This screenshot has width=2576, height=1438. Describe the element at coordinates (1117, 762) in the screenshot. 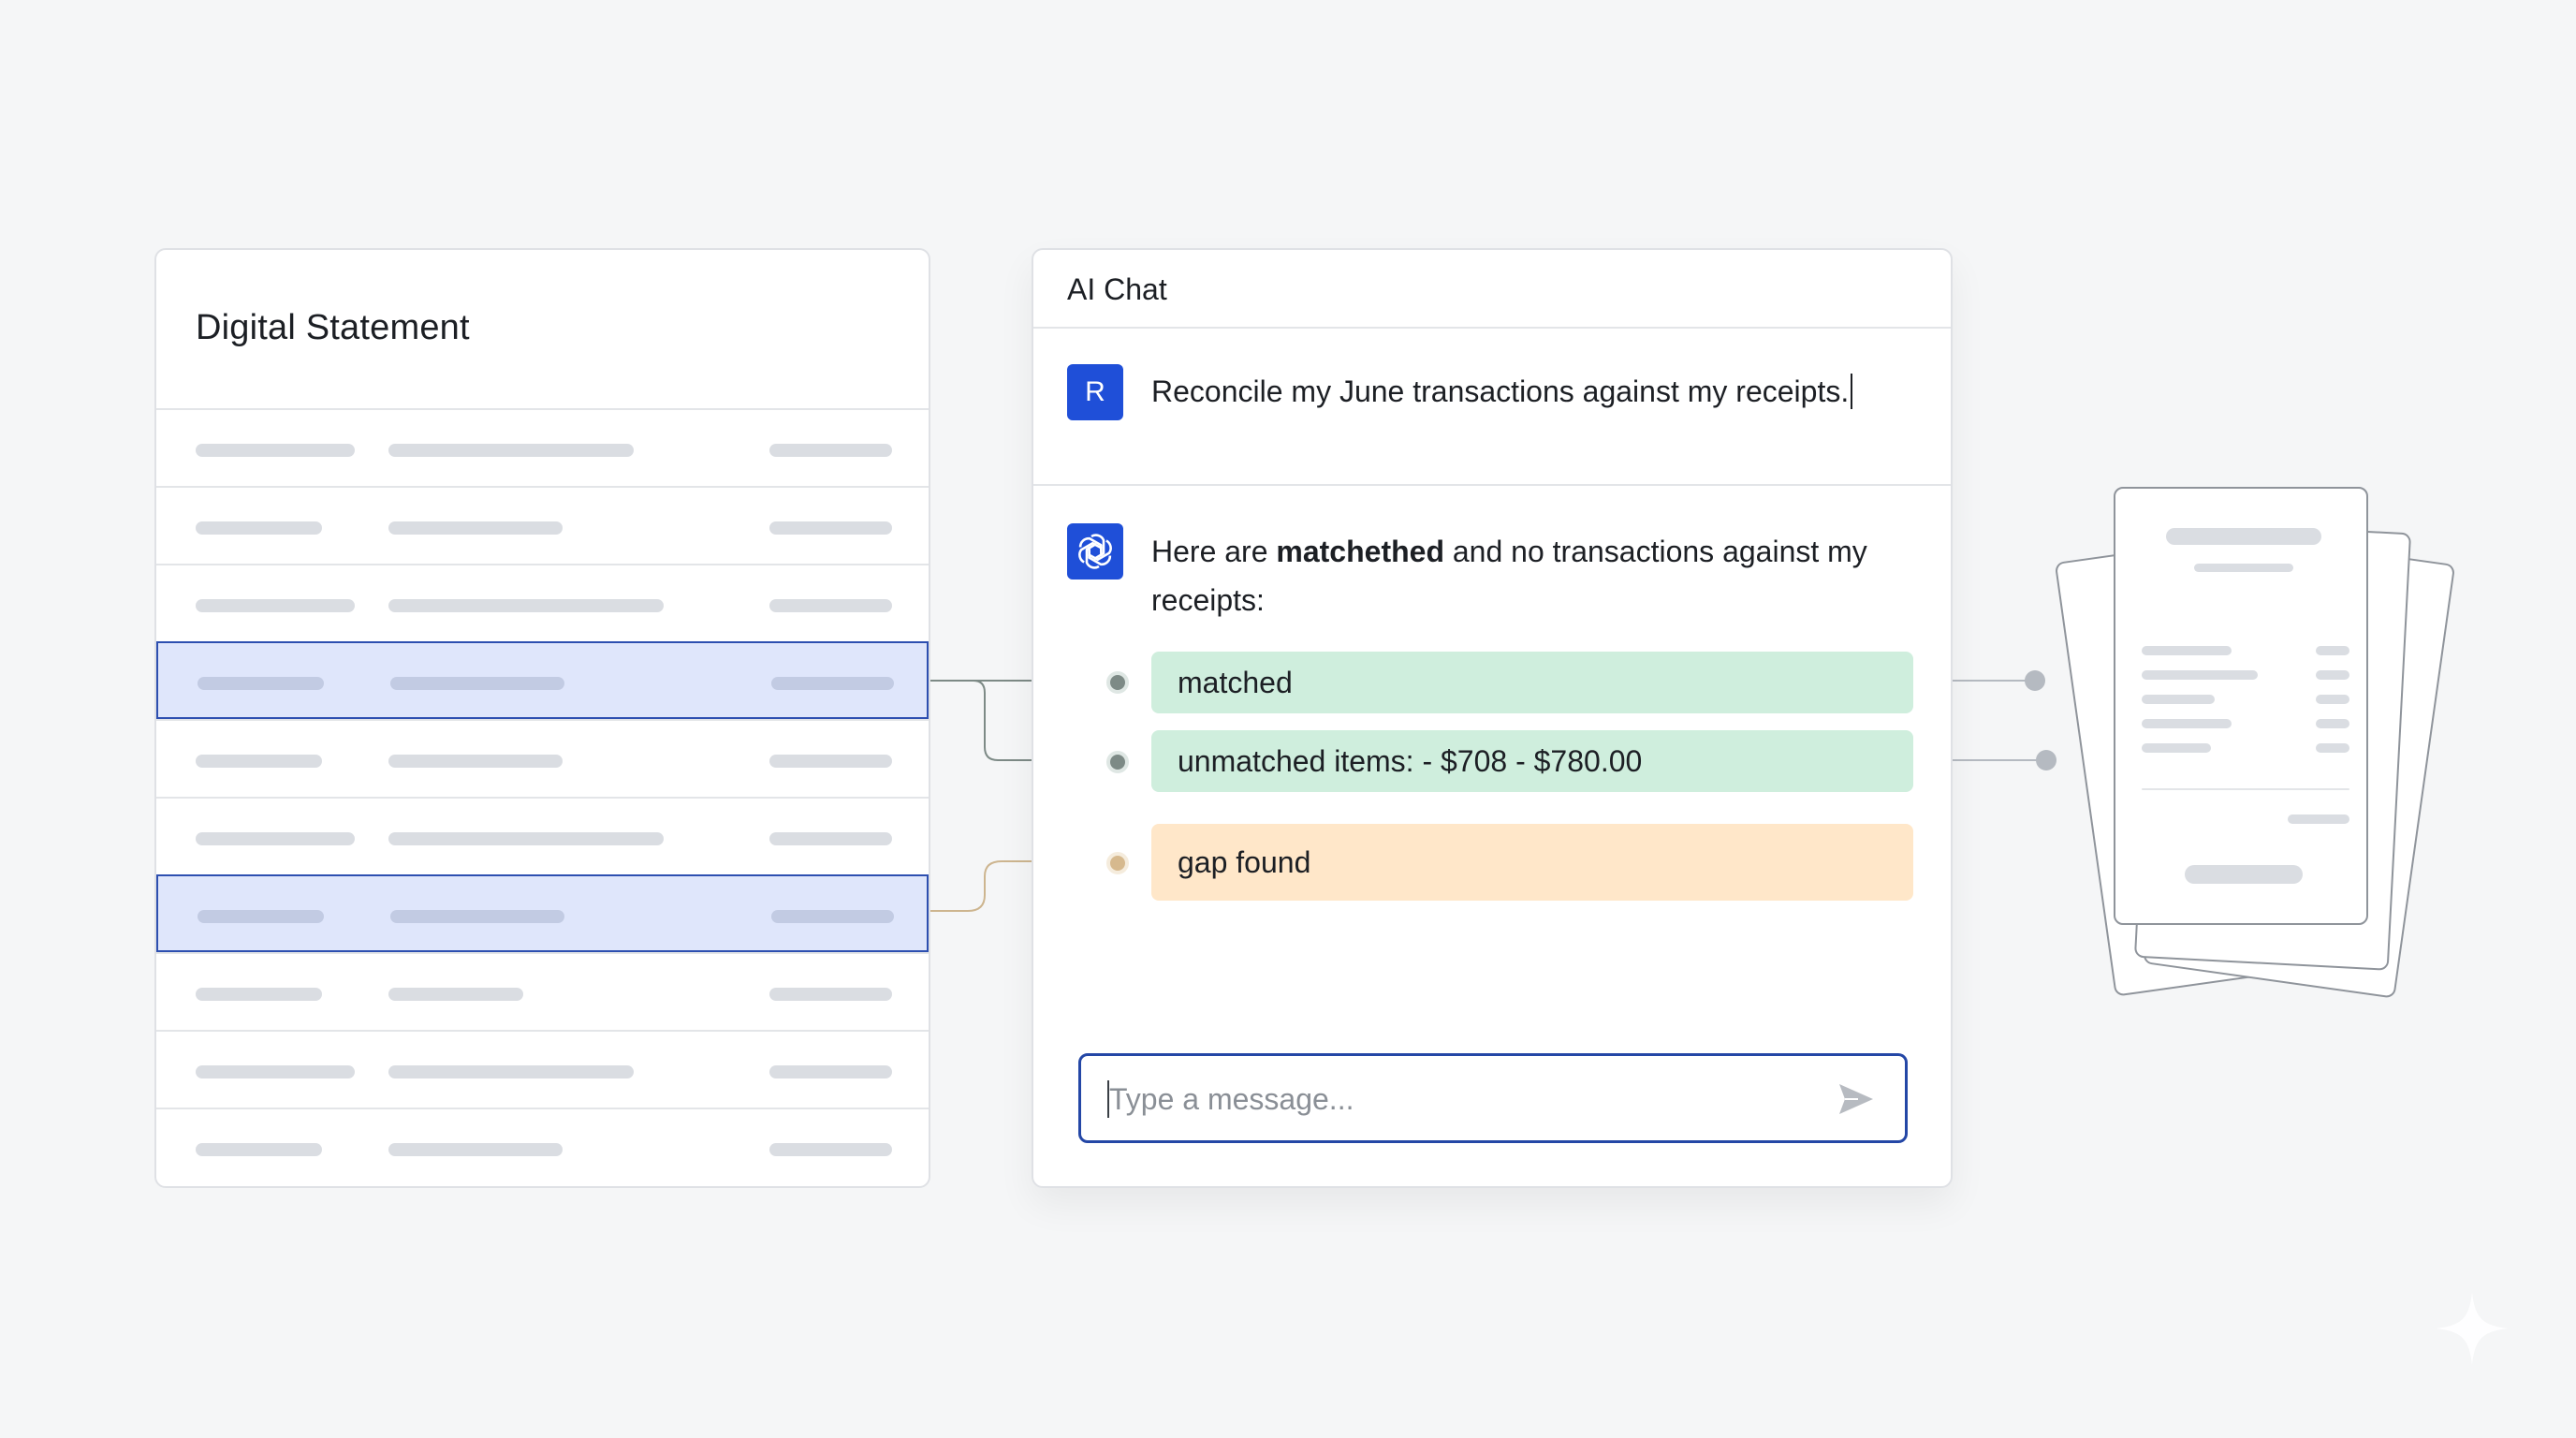

I see `unmatched-status-dot` at that location.